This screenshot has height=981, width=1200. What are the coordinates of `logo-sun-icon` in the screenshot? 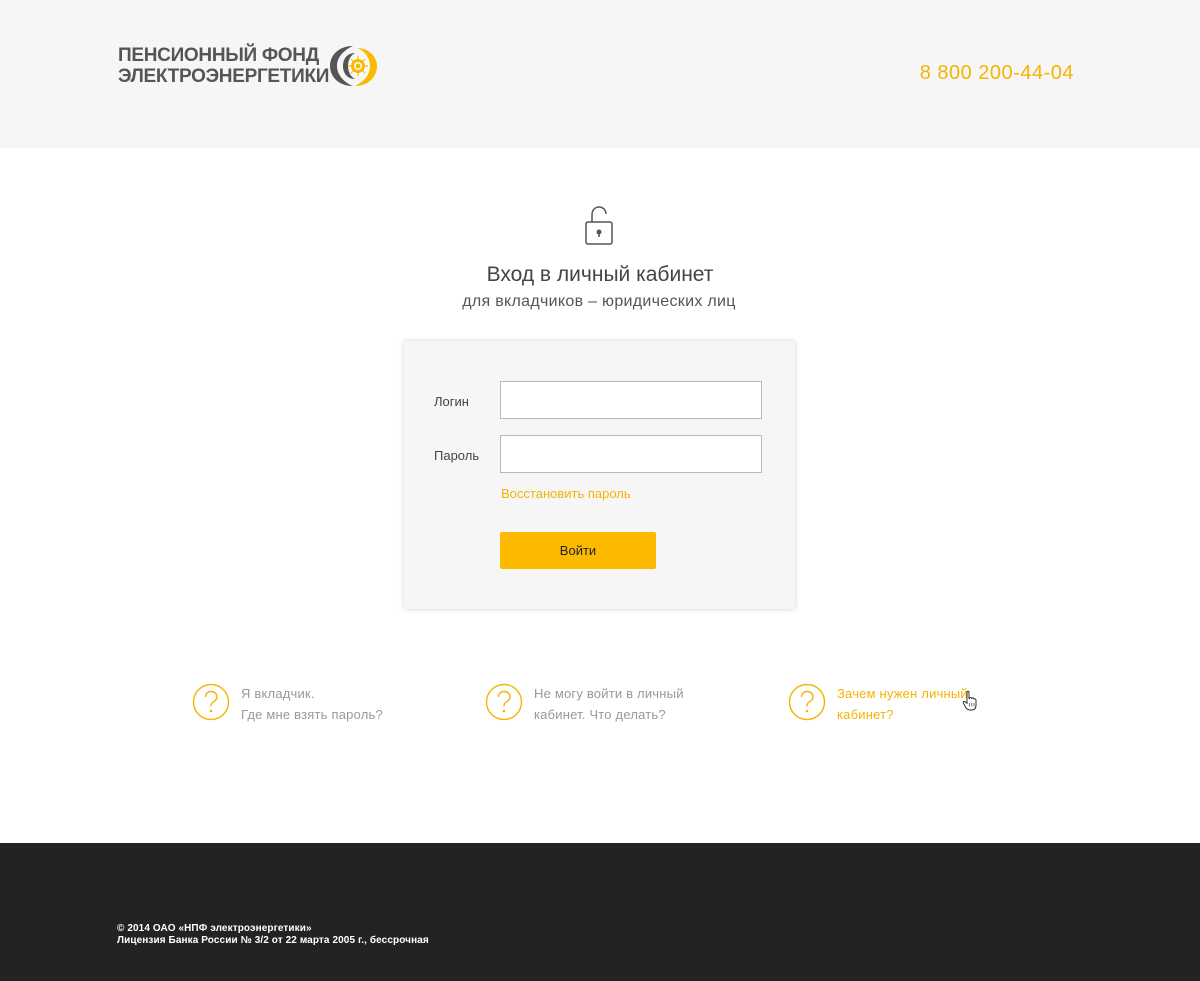 It's located at (353, 66).